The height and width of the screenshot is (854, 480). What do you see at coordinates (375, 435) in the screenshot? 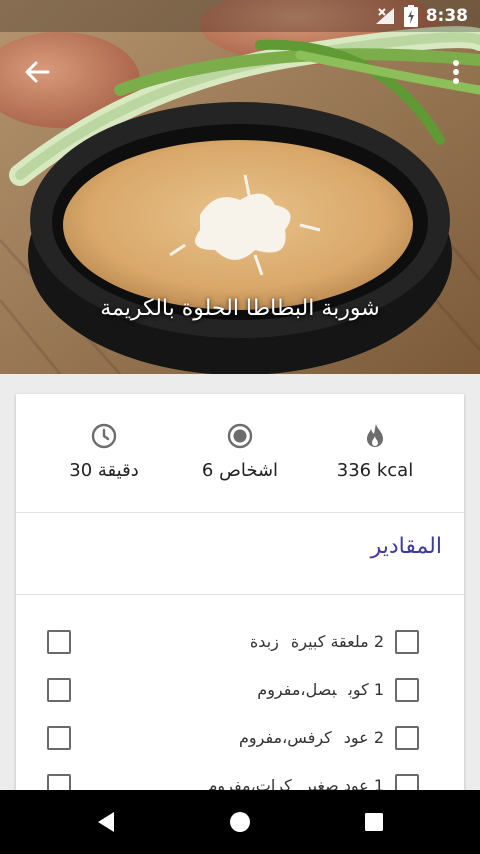
I see `flame-icon` at bounding box center [375, 435].